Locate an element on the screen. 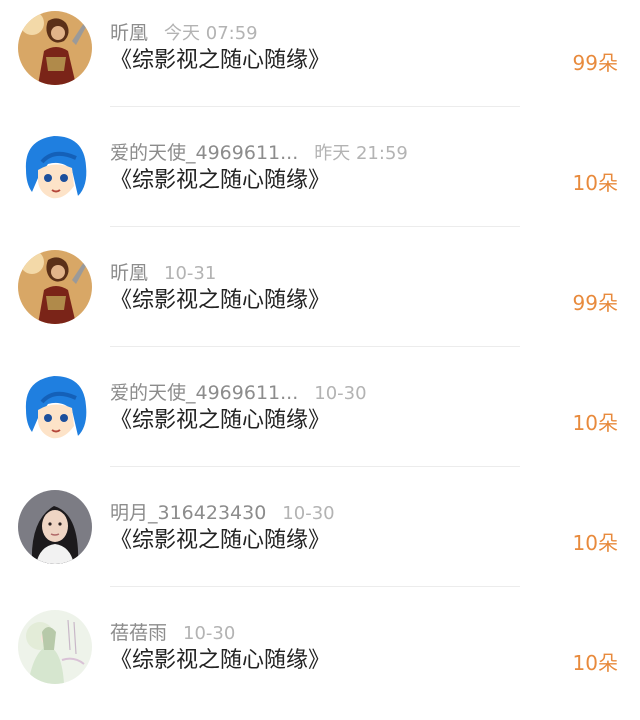 This screenshot has height=720, width=640. entry-meta: 爱的天使_4969611... 10-30 is located at coordinates (238, 393).